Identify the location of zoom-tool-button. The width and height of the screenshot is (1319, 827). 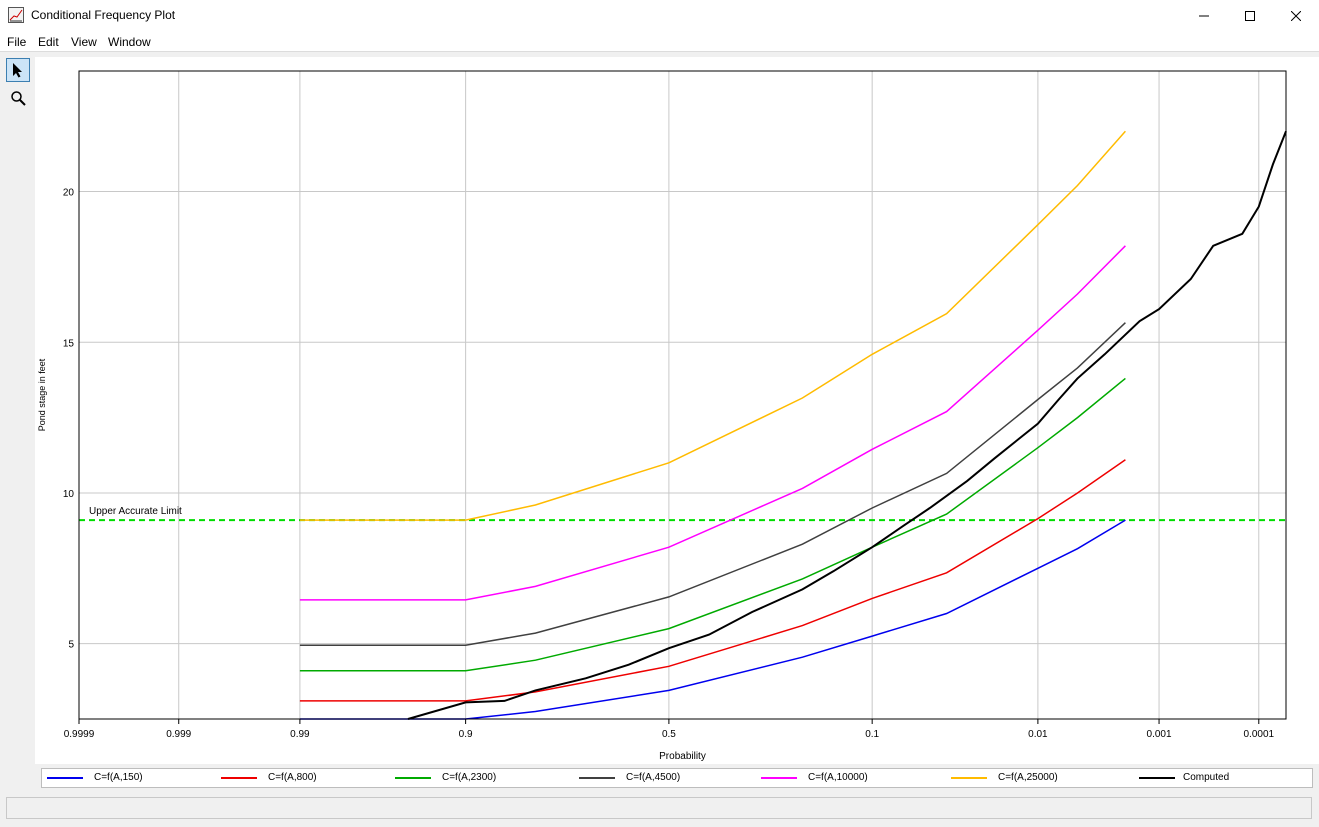
(18, 98).